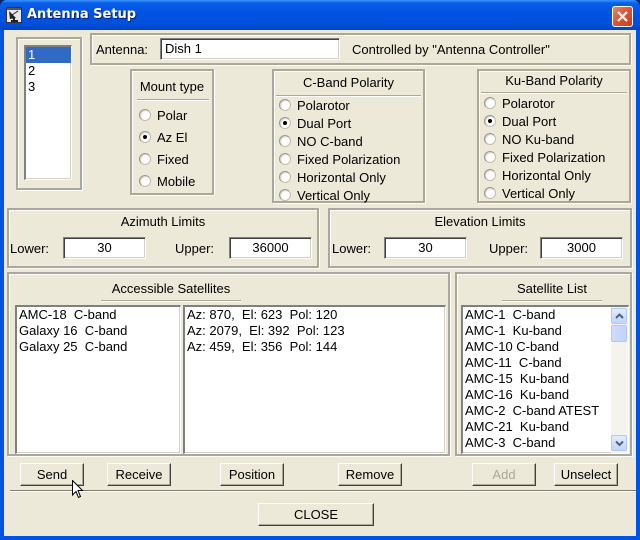 This screenshot has height=540, width=640. I want to click on ku-band-radio-no-ku-band: NO Ku-band, so click(529, 139).